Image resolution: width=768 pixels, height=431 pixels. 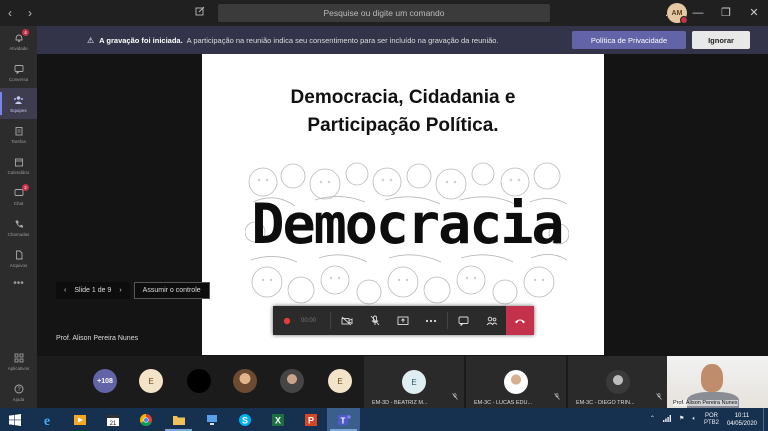 What do you see at coordinates (431, 320) in the screenshot?
I see `more-actions-icon` at bounding box center [431, 320].